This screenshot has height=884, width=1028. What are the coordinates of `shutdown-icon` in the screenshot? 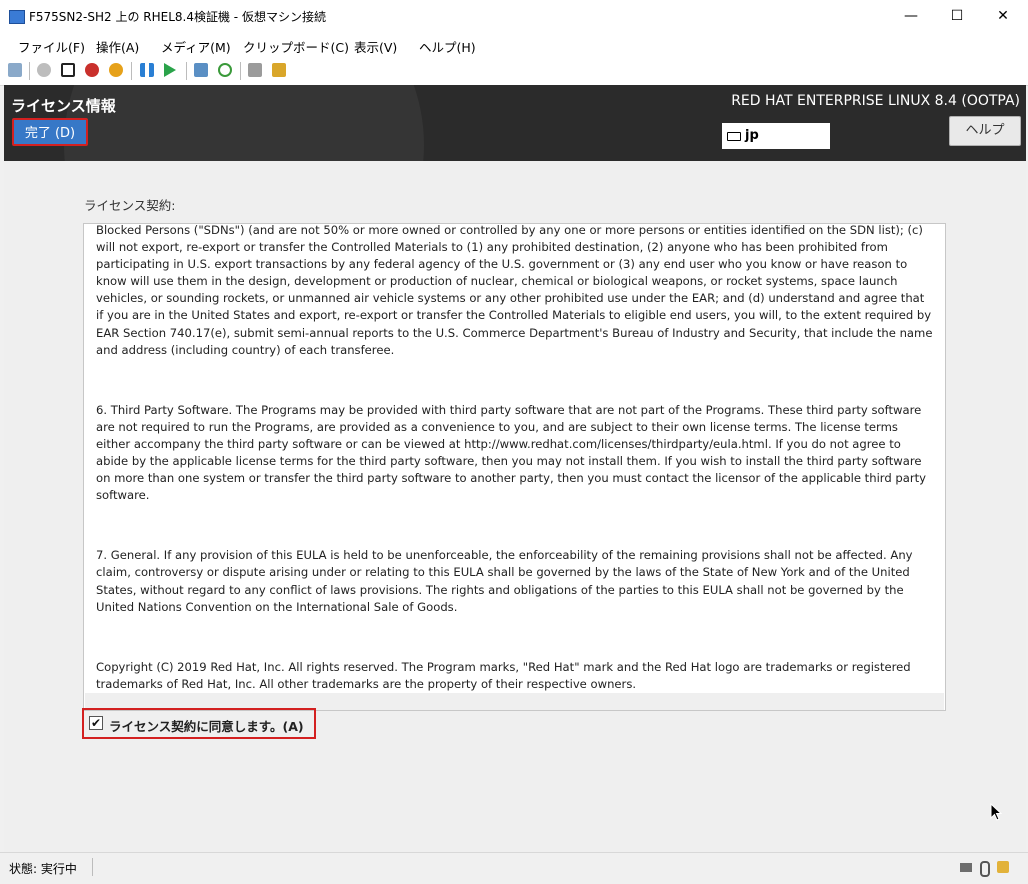 It's located at (92, 70).